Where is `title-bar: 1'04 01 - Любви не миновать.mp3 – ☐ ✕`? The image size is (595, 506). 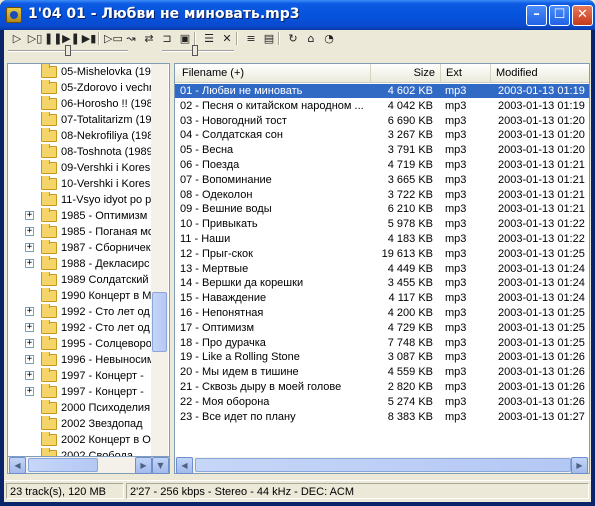 title-bar: 1'04 01 - Любви не миновать.mp3 – ☐ ✕ is located at coordinates (297, 15).